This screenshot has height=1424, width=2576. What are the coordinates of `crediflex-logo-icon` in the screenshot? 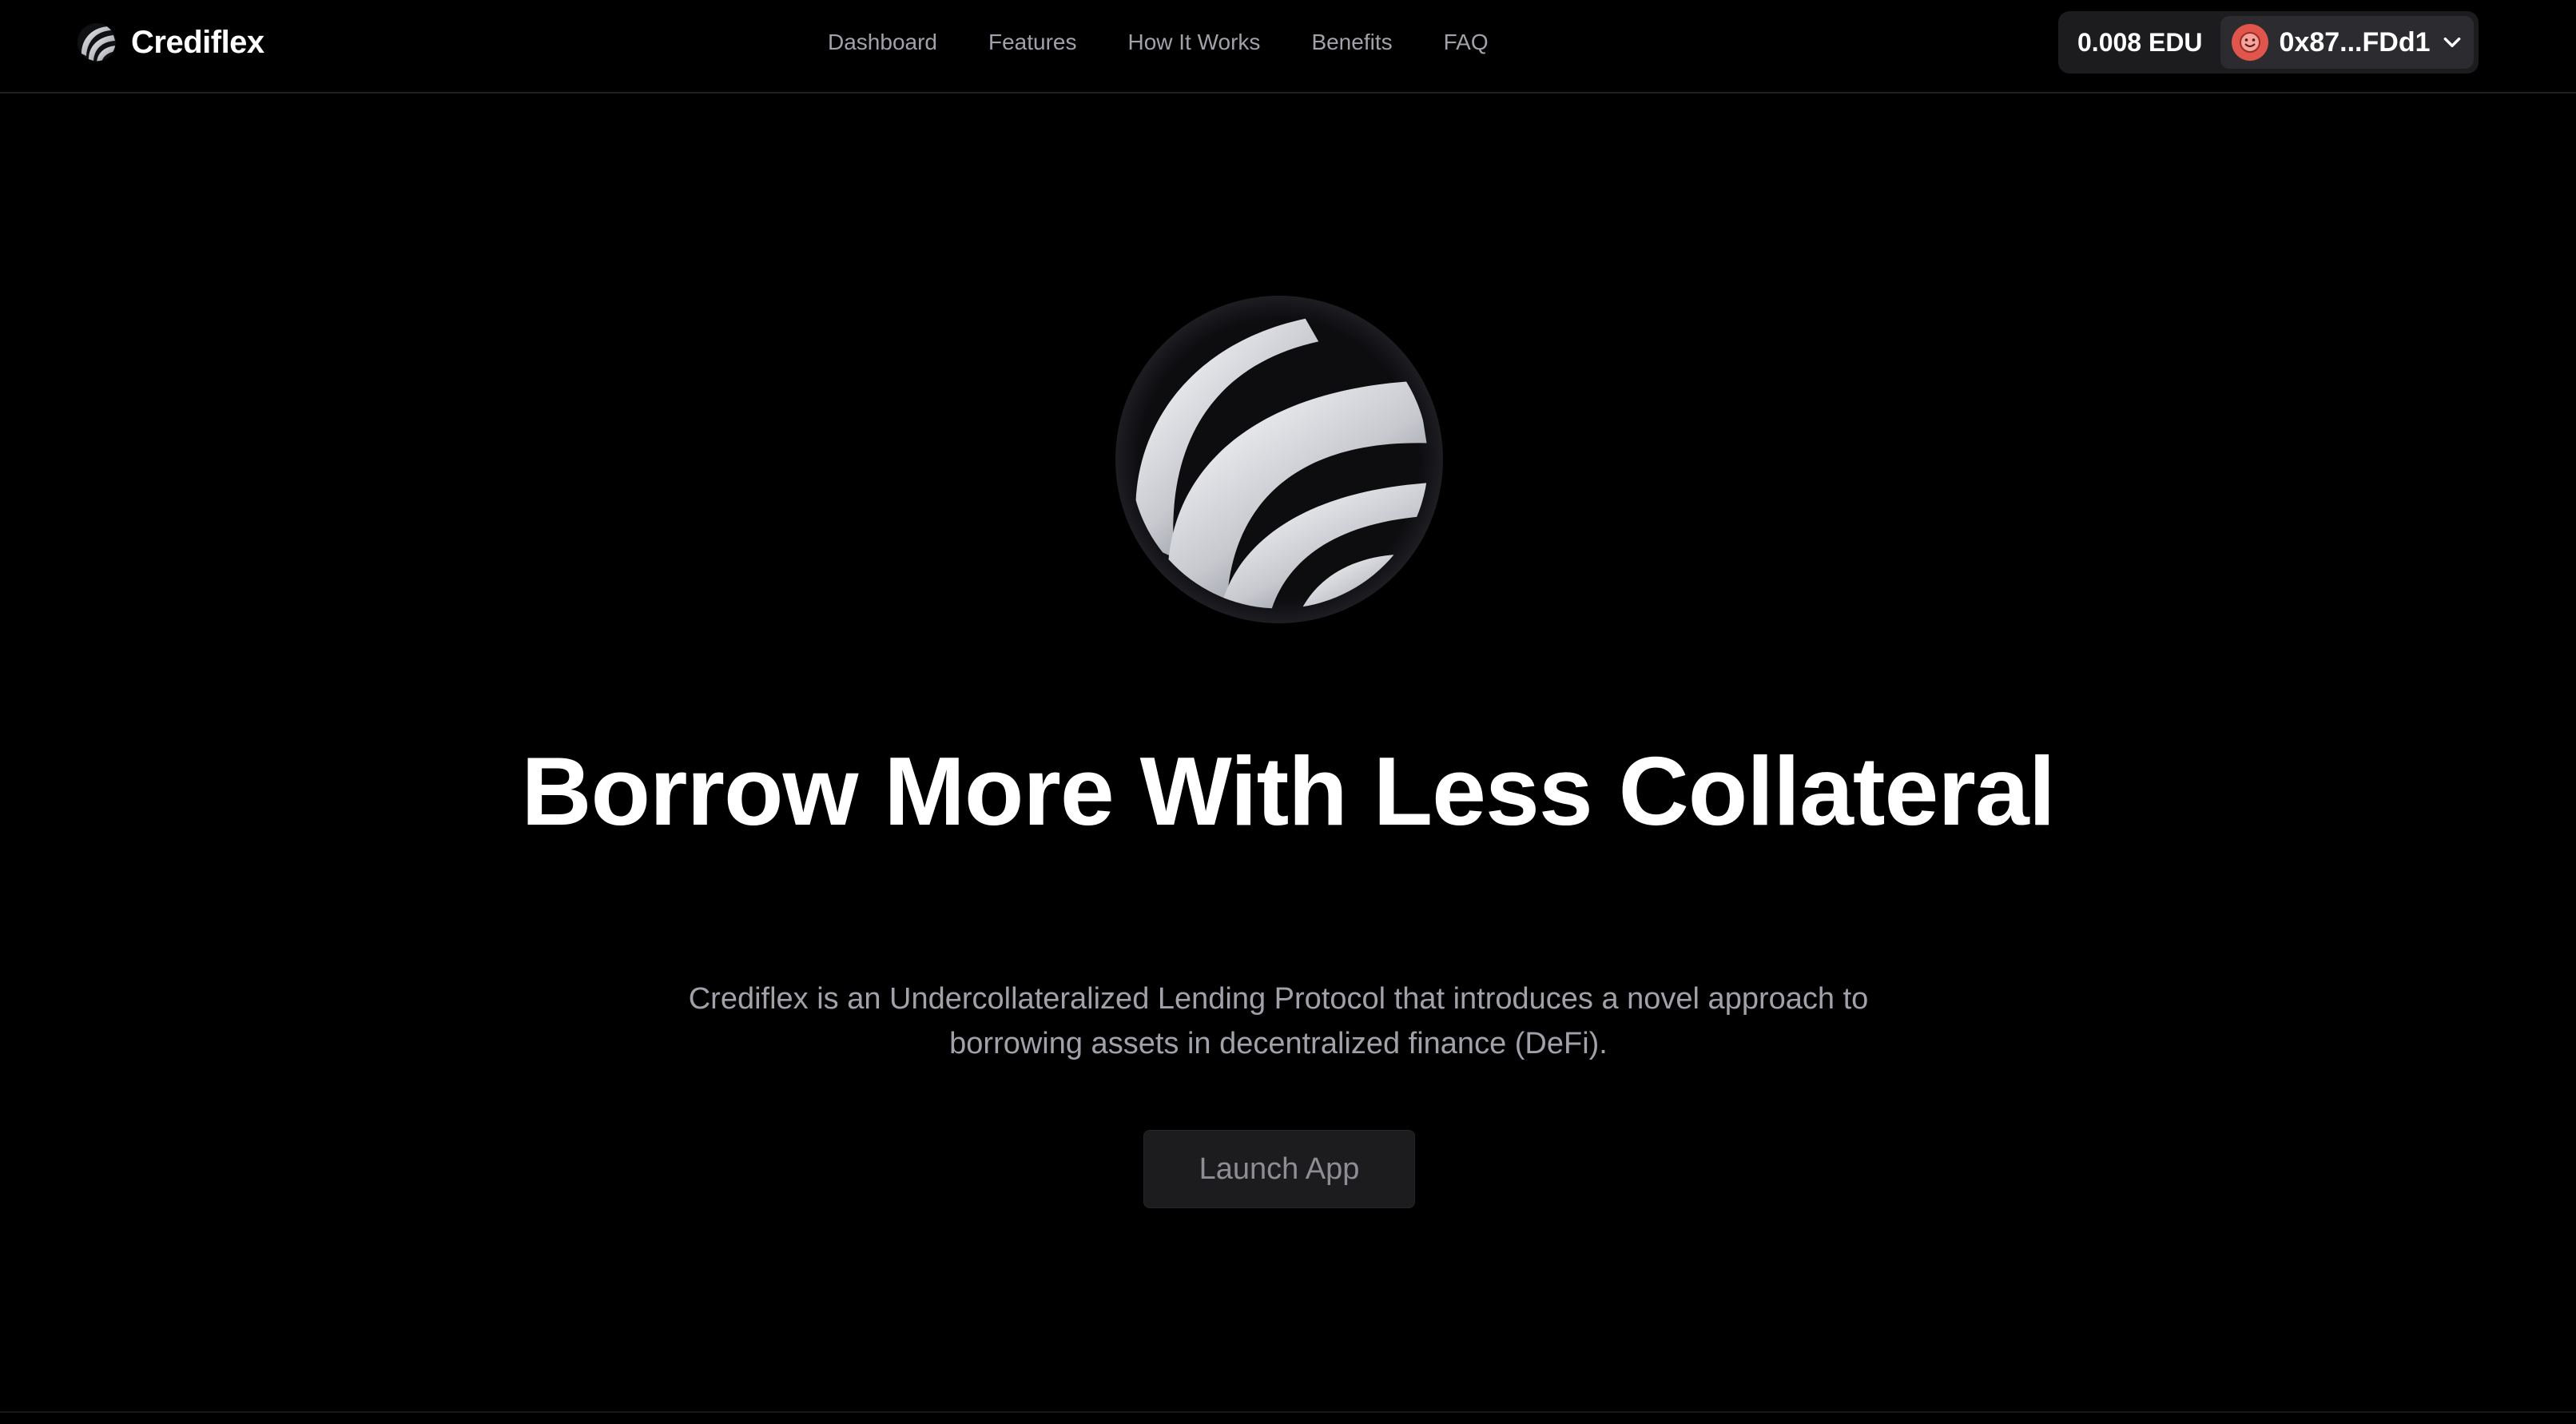 It's located at (97, 42).